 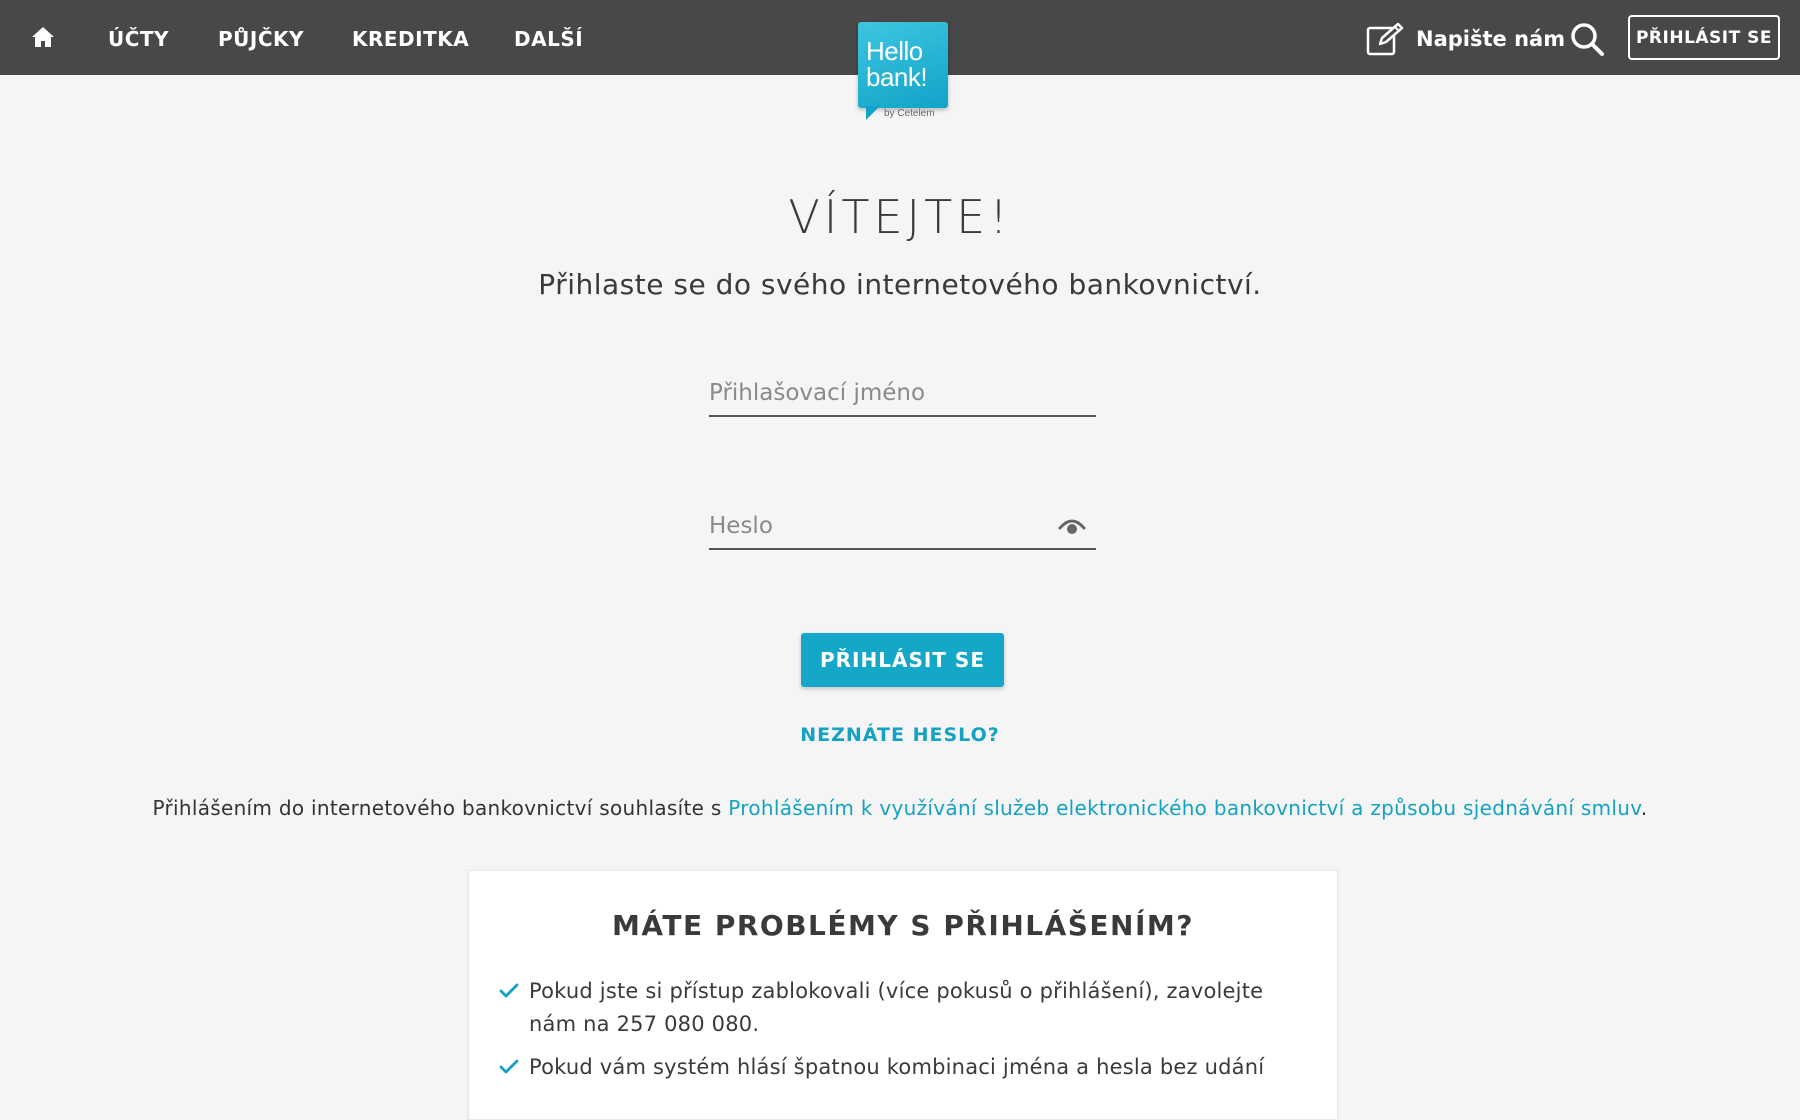 I want to click on nav-item-accounts: ÚČTY, so click(x=138, y=39).